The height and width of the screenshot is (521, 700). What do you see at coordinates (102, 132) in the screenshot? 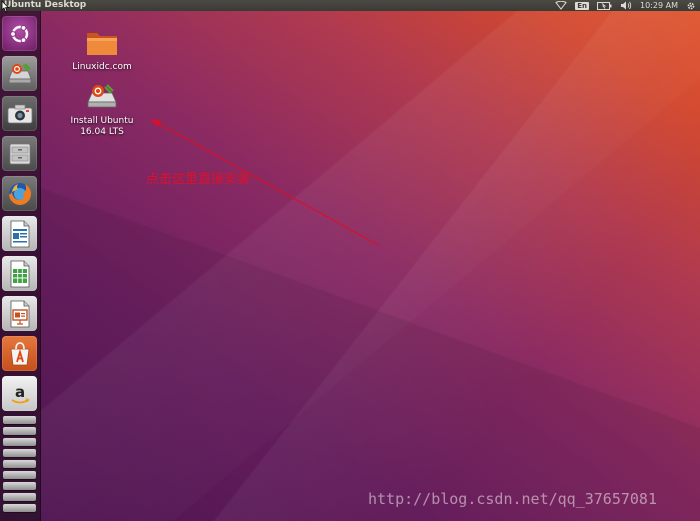
I see `desktop-icon-label-version: 16.04 LTS` at bounding box center [102, 132].